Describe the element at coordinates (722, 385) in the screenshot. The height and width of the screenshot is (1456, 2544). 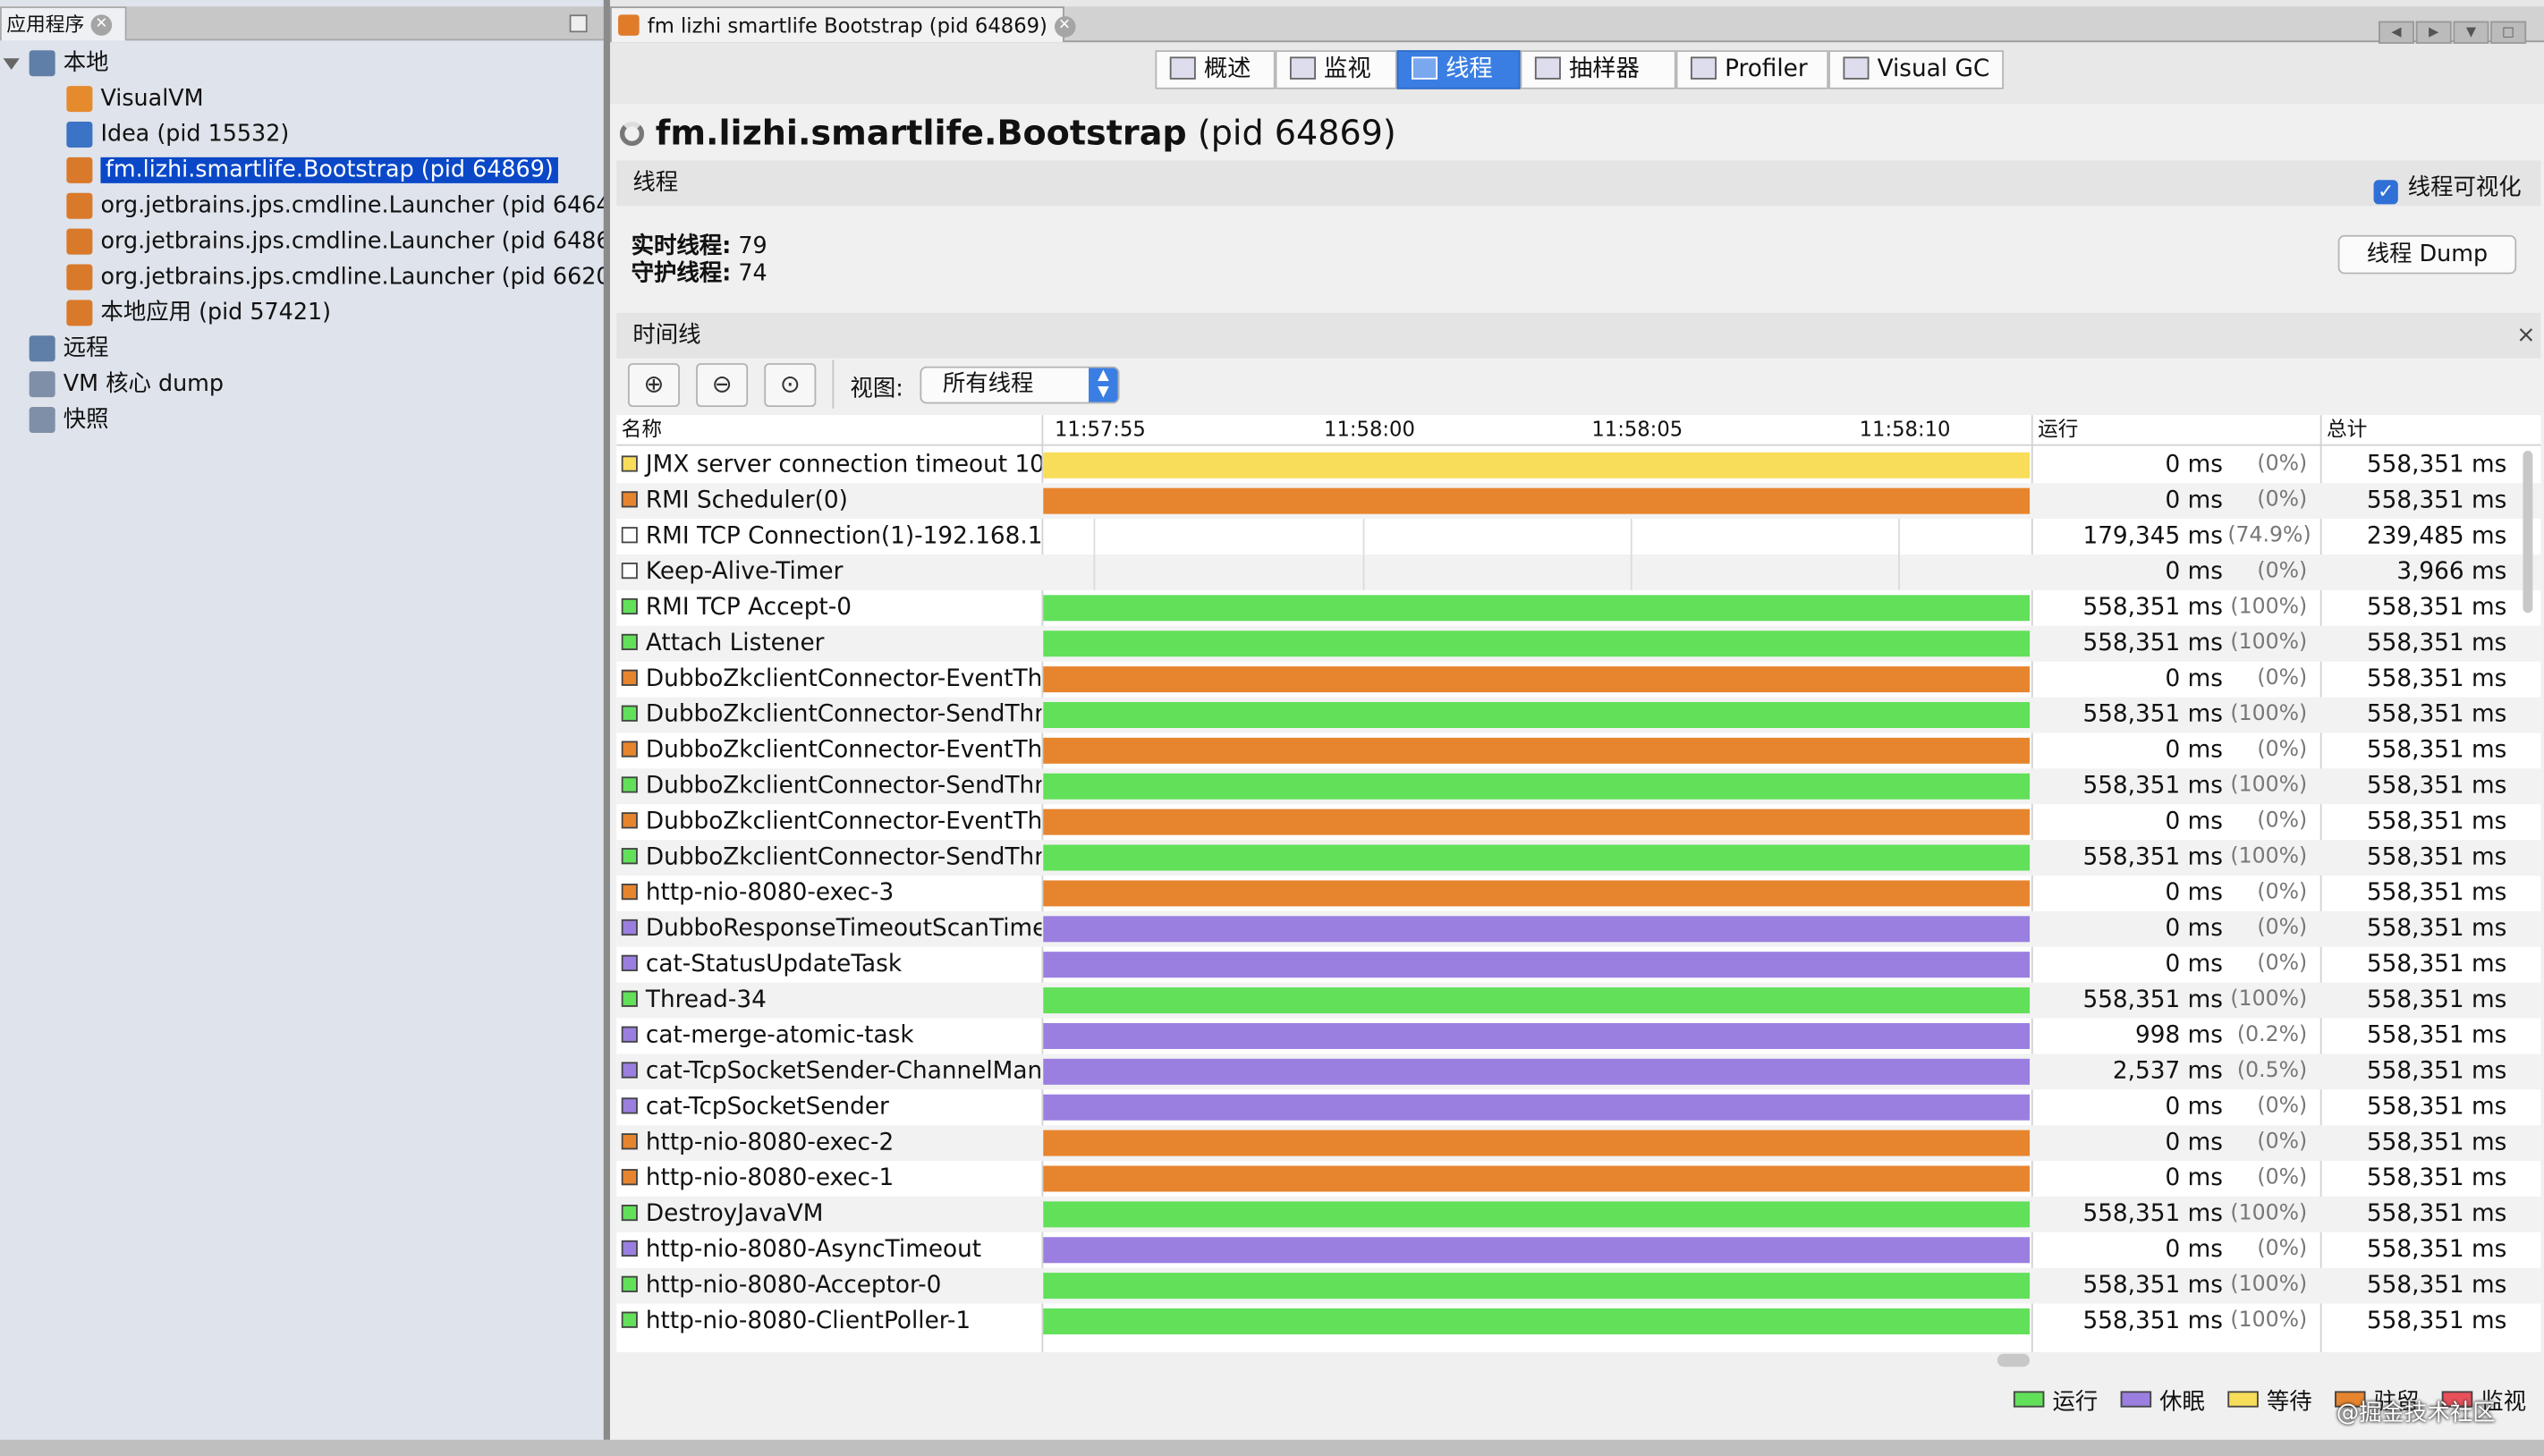
I see `zoom-out-button: ⊖` at that location.